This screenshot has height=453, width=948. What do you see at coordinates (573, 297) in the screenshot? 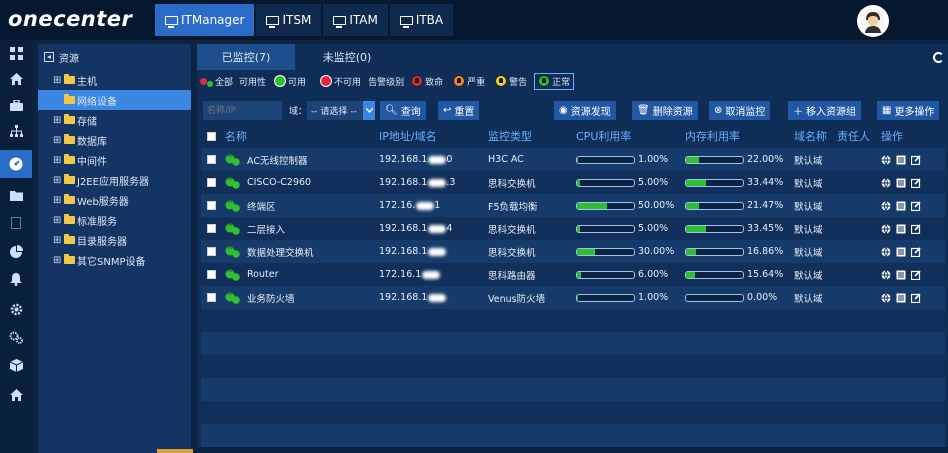
I see `table-row: 业务防火墙 192.168.1 Venus防火墙 1.00% 0.00% 默认域` at bounding box center [573, 297].